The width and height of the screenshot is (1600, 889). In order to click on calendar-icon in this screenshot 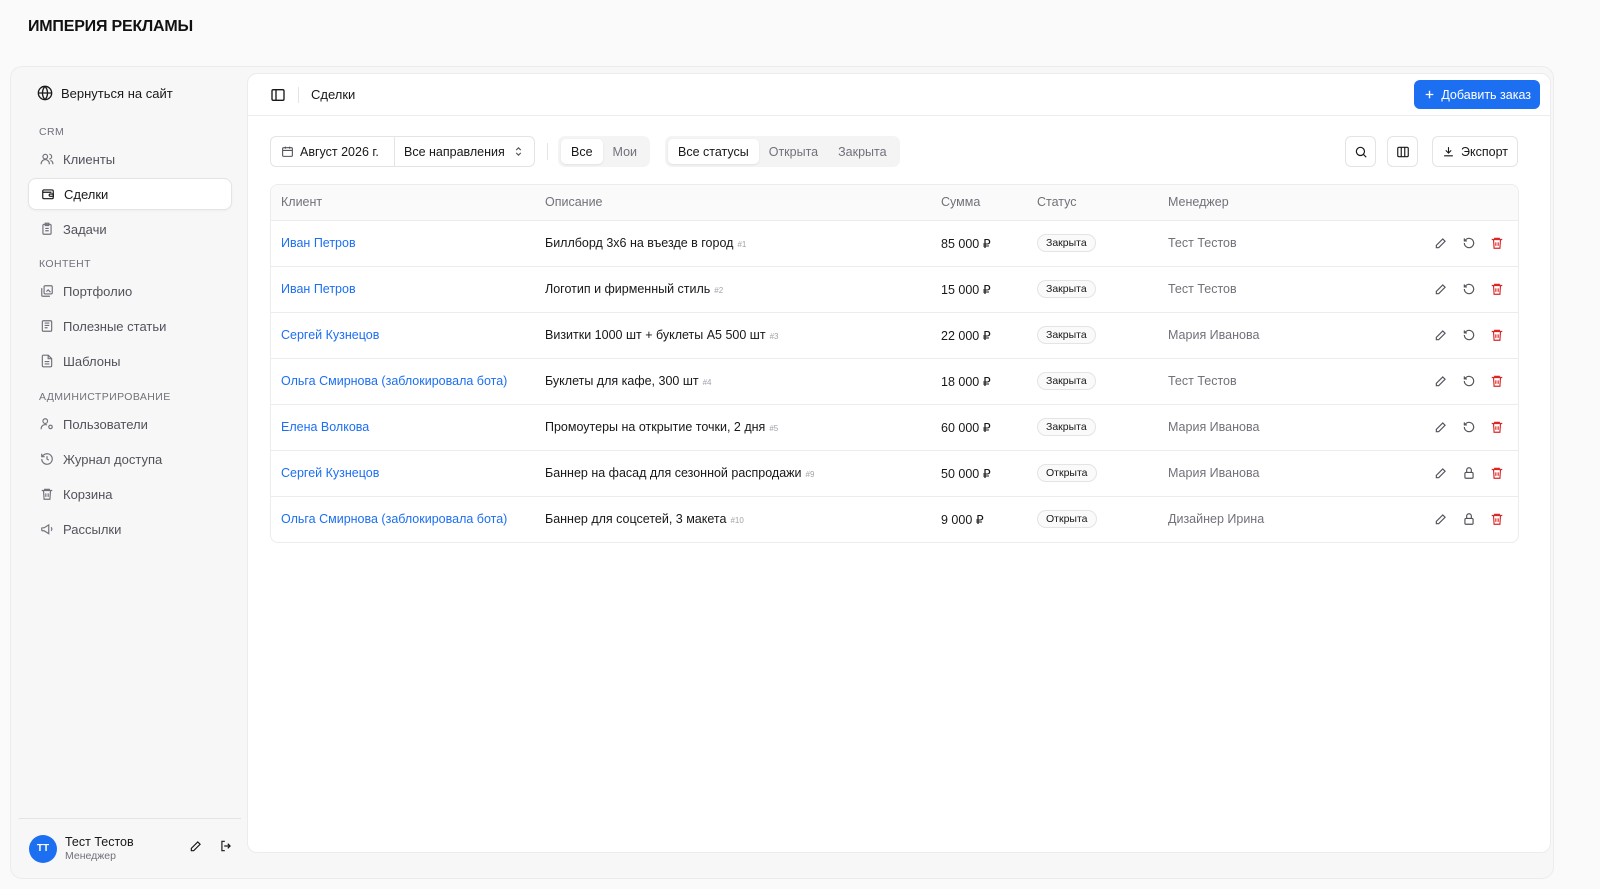, I will do `click(287, 151)`.